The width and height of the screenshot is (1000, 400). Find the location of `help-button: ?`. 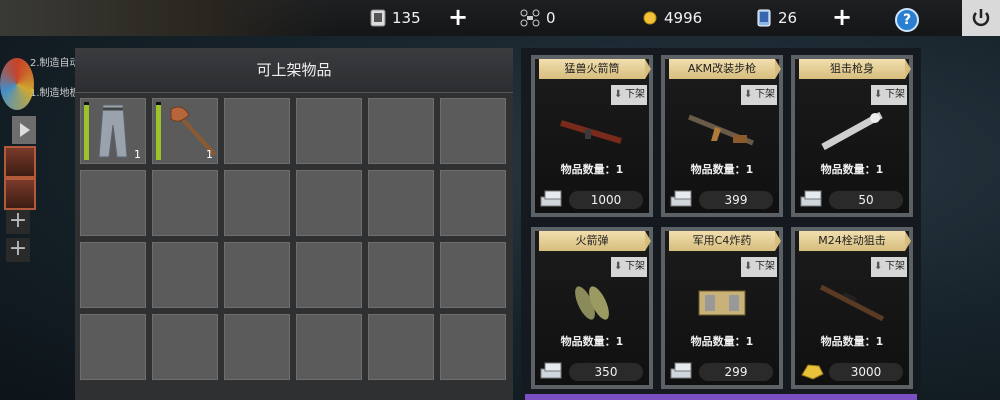

help-button: ? is located at coordinates (907, 20).